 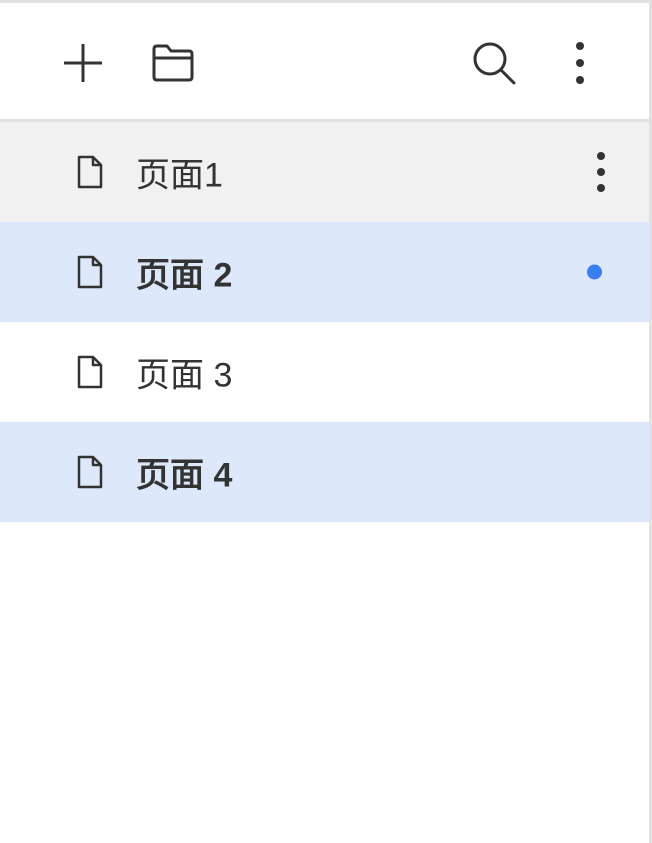 I want to click on search-icon, so click(x=494, y=63).